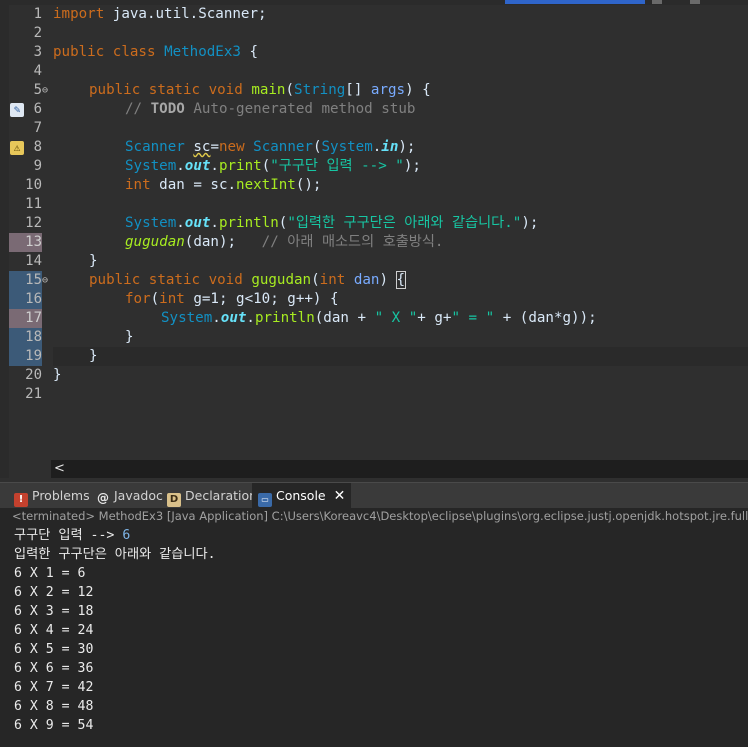  I want to click on line-number: 11, so click(33, 204).